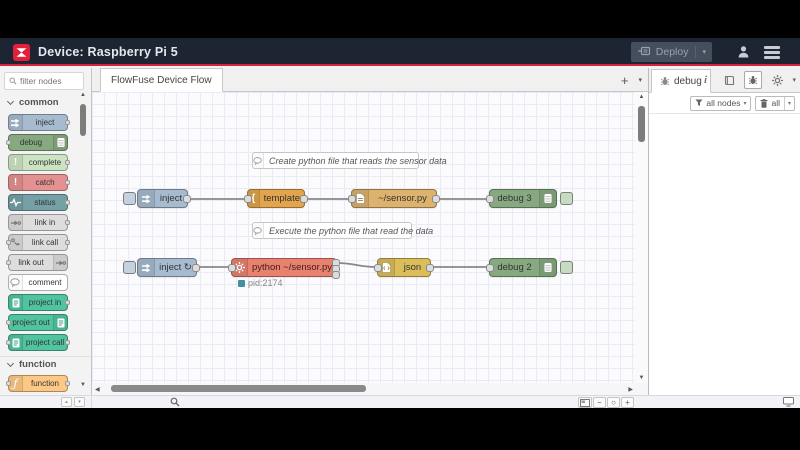 Image resolution: width=800 pixels, height=450 pixels. Describe the element at coordinates (46, 402) in the screenshot. I see `palette-footer: ▴ ▾` at that location.